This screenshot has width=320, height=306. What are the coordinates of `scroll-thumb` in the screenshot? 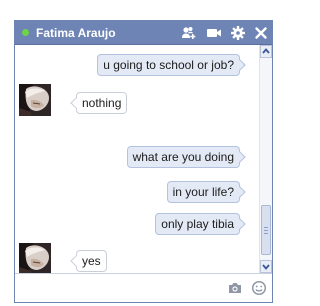 It's located at (266, 230).